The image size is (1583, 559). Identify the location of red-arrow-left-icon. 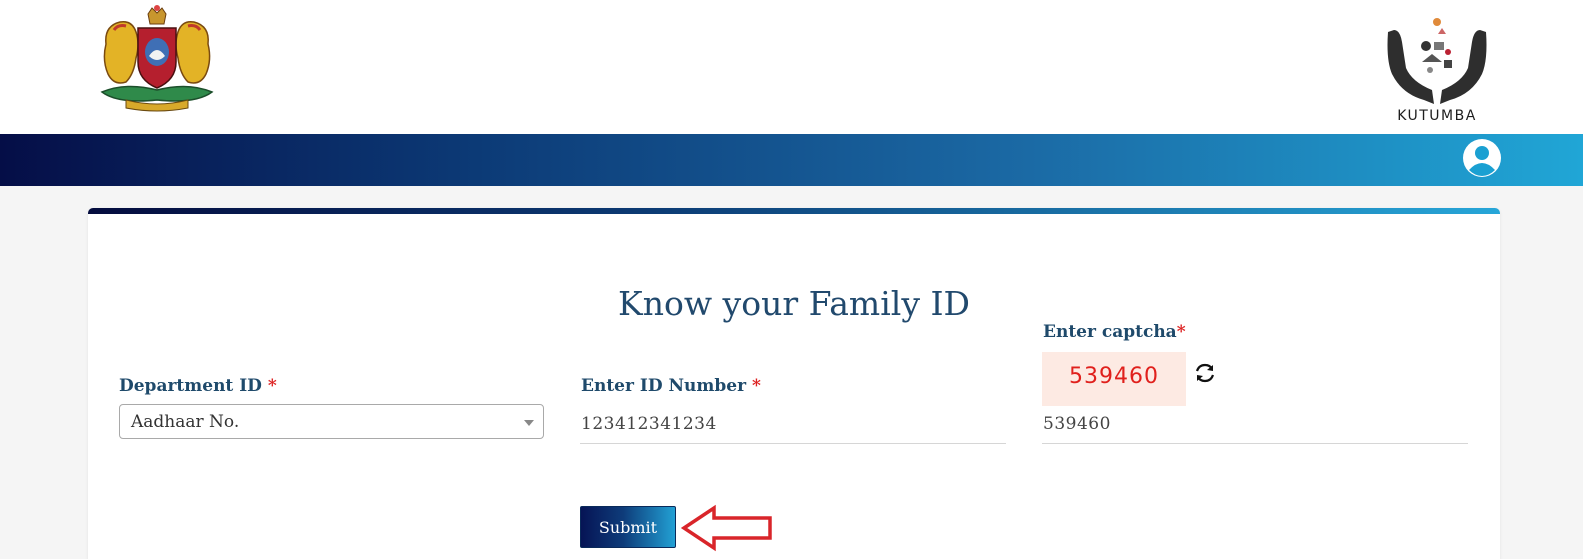
(726, 528).